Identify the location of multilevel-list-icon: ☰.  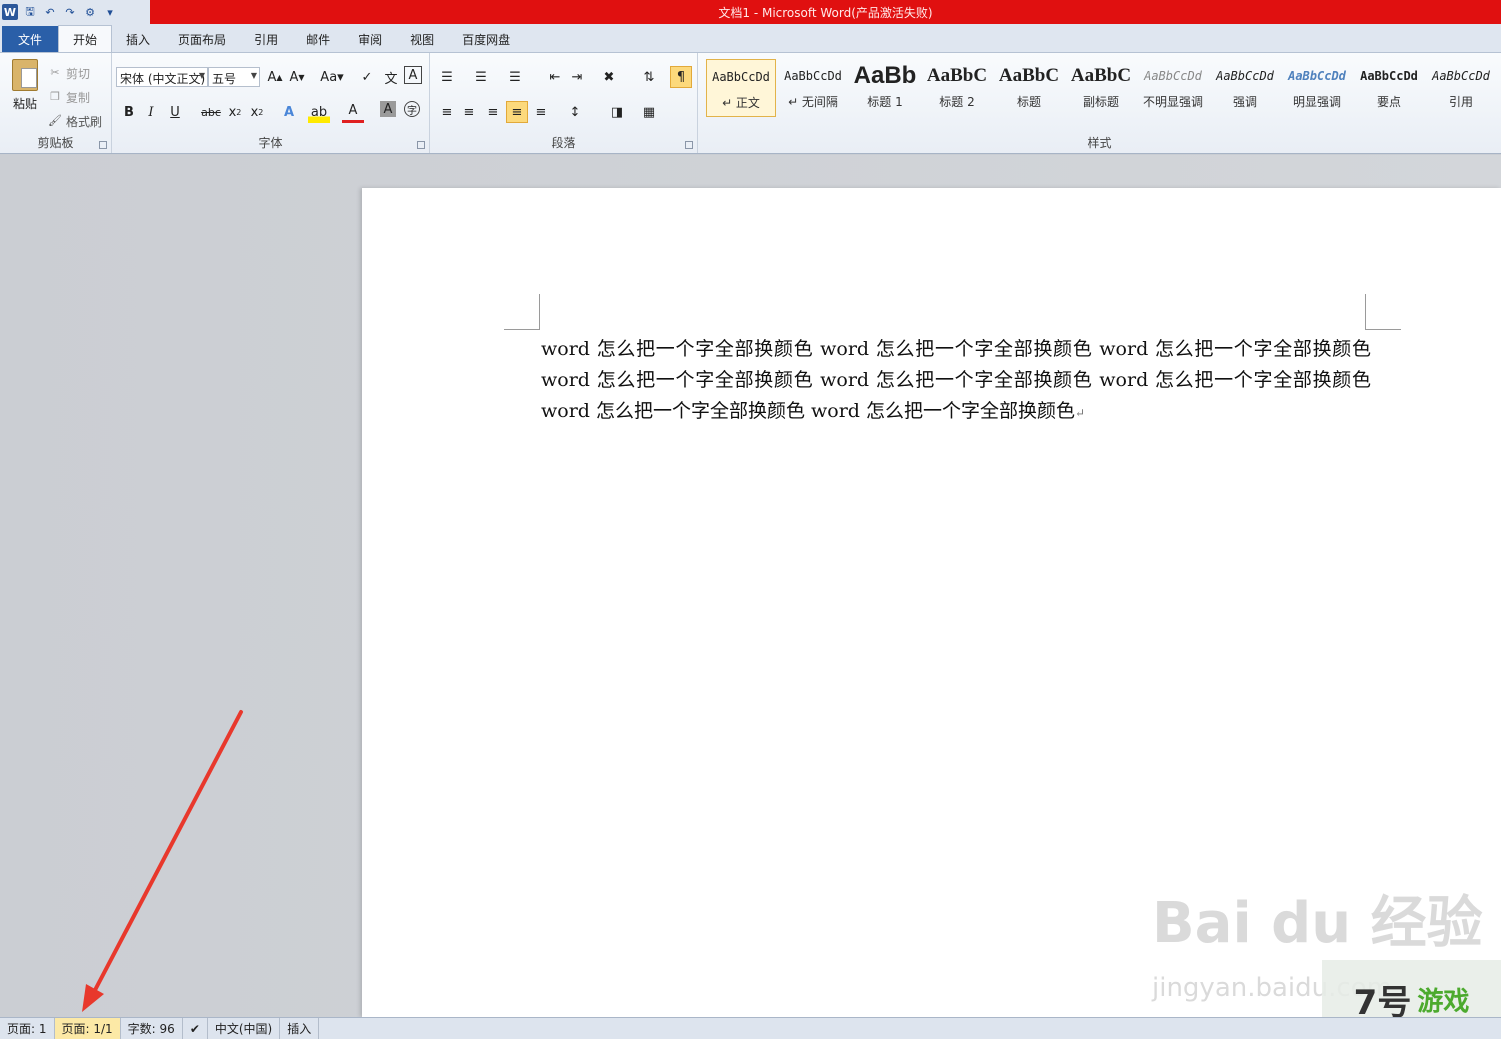
(515, 77).